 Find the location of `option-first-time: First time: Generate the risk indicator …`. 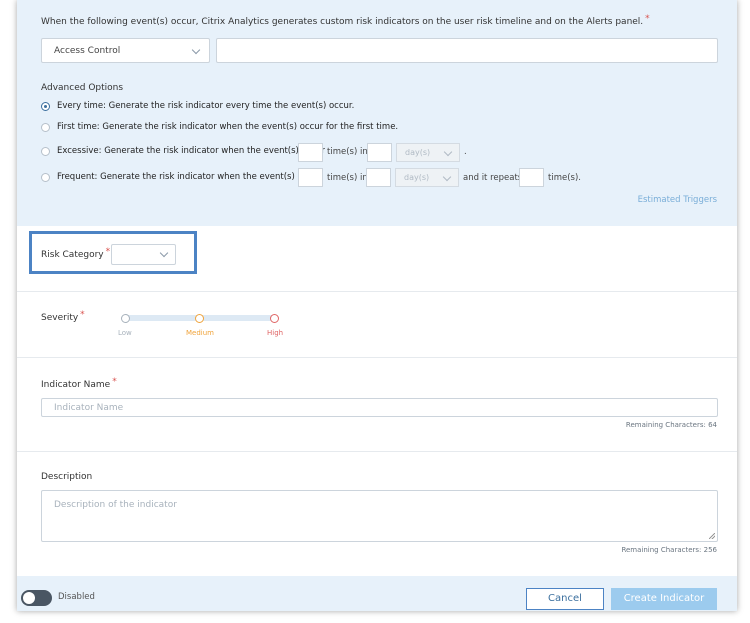

option-first-time: First time: Generate the risk indicator … is located at coordinates (341, 129).